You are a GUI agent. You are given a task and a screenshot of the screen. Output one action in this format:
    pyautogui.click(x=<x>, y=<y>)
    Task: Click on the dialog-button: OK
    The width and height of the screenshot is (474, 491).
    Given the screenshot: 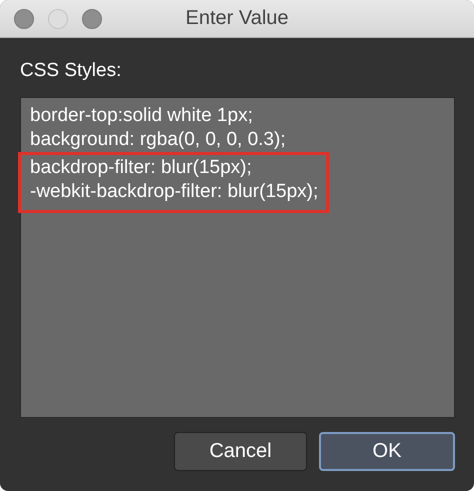 What is the action you would take?
    pyautogui.click(x=387, y=451)
    